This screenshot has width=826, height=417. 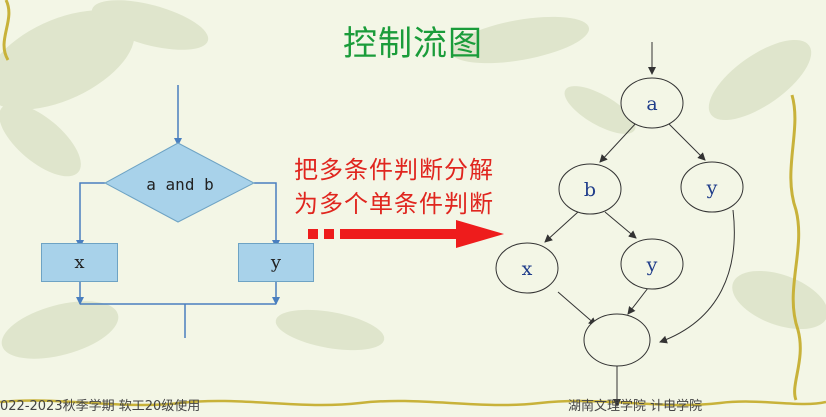 I want to click on cfg-node-y-middle-label: y, so click(x=652, y=265).